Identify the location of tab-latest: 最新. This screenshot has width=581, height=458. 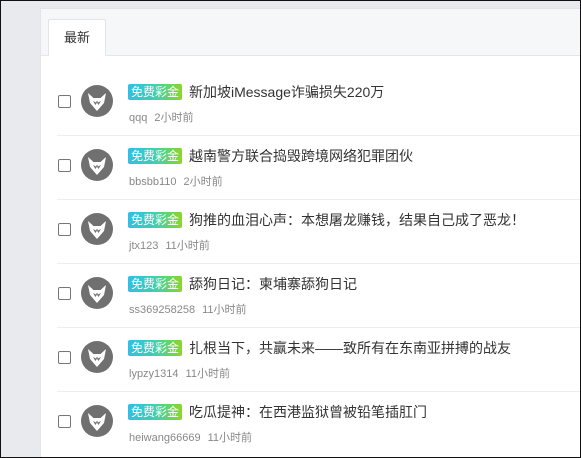
(77, 37).